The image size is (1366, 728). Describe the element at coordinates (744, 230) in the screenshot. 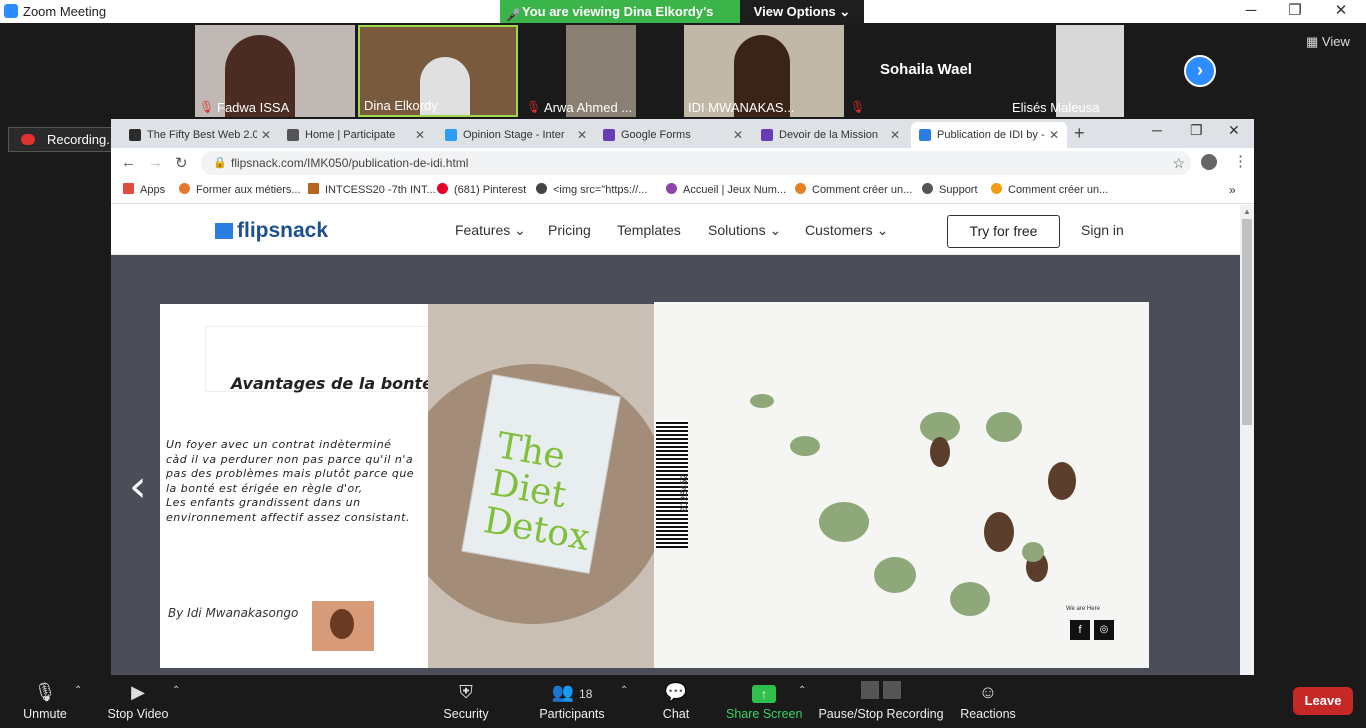

I see `nav-solutions: Solutions ⌄` at that location.